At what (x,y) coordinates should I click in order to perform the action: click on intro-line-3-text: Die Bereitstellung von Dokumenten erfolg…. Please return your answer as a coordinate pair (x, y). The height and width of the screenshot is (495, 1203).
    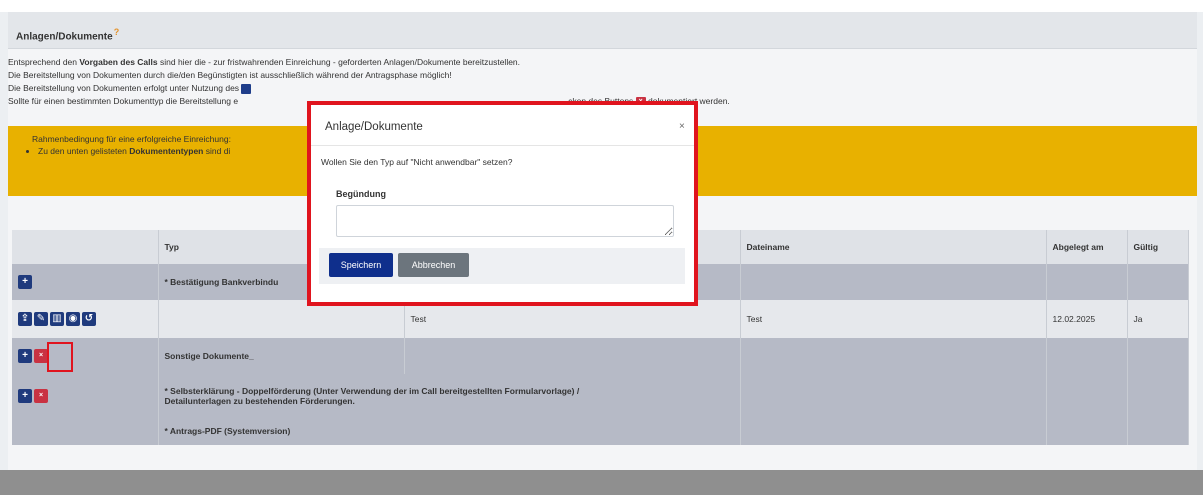
    Looking at the image, I should click on (124, 88).